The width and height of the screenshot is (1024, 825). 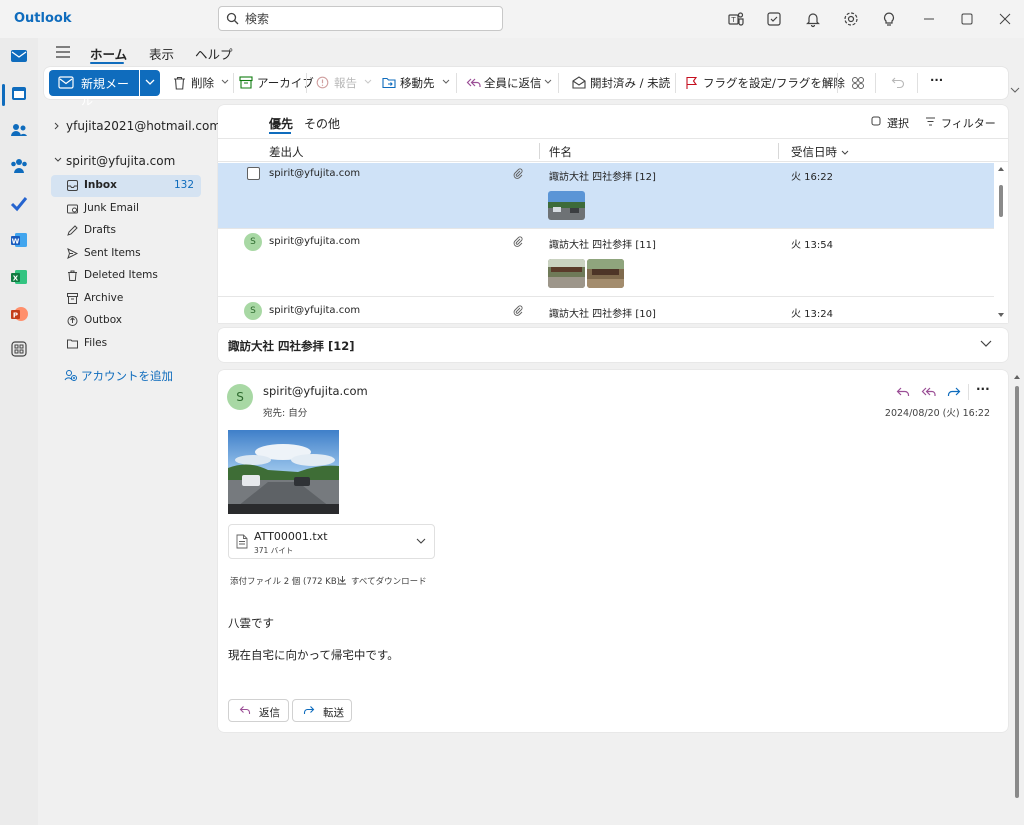 I want to click on reading-pane-scrollbar, so click(x=1017, y=599).